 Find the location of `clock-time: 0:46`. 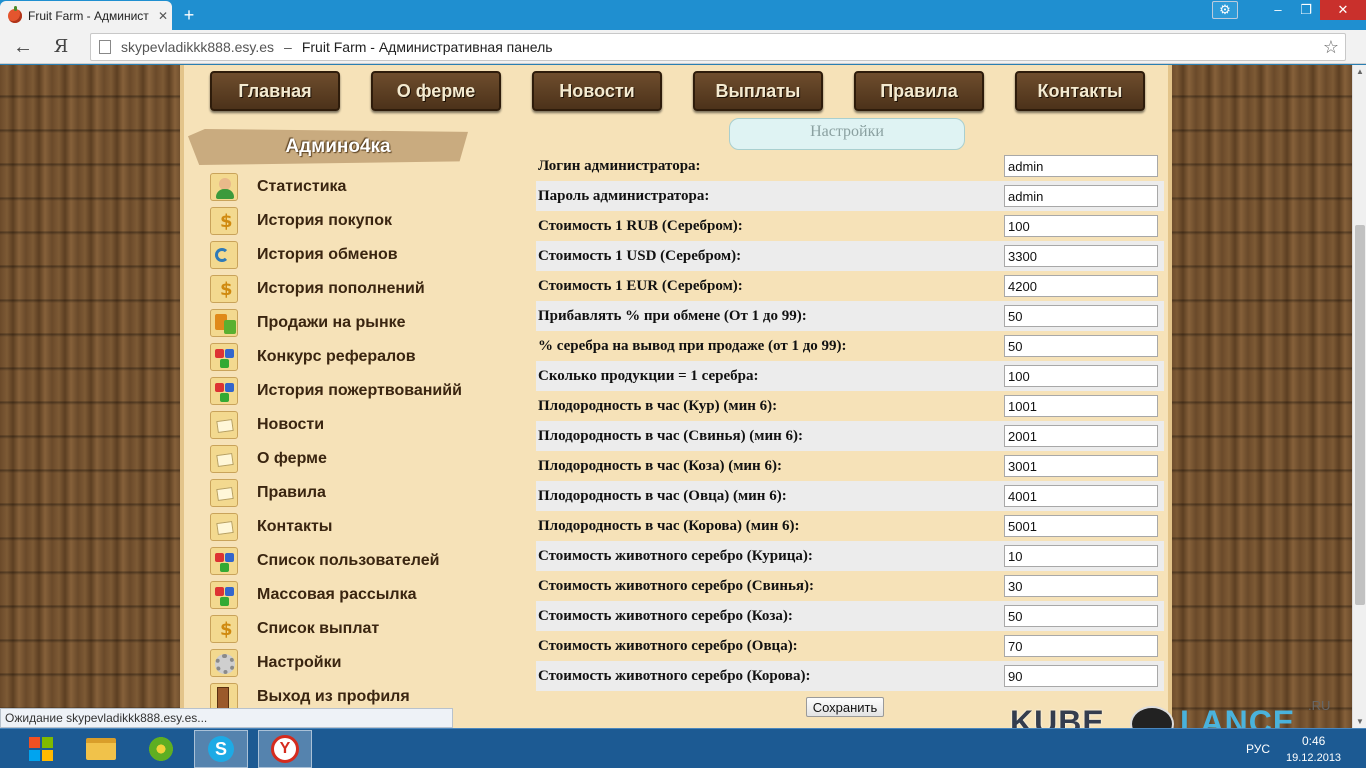

clock-time: 0:46 is located at coordinates (1313, 741).